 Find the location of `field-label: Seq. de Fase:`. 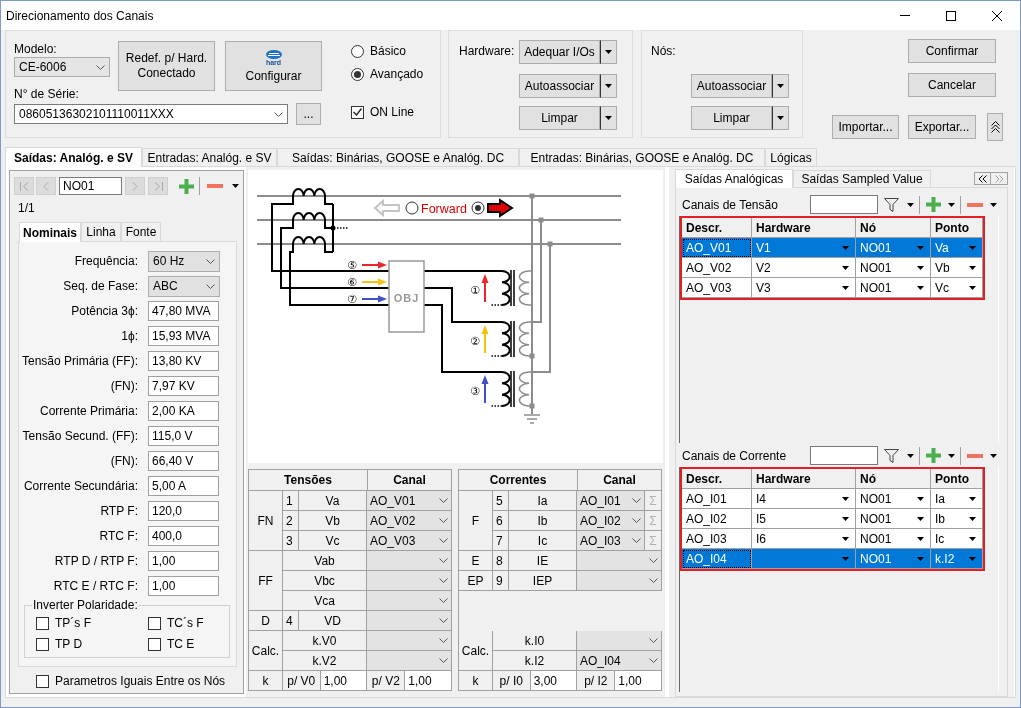

field-label: Seq. de Fase: is located at coordinates (100, 286).